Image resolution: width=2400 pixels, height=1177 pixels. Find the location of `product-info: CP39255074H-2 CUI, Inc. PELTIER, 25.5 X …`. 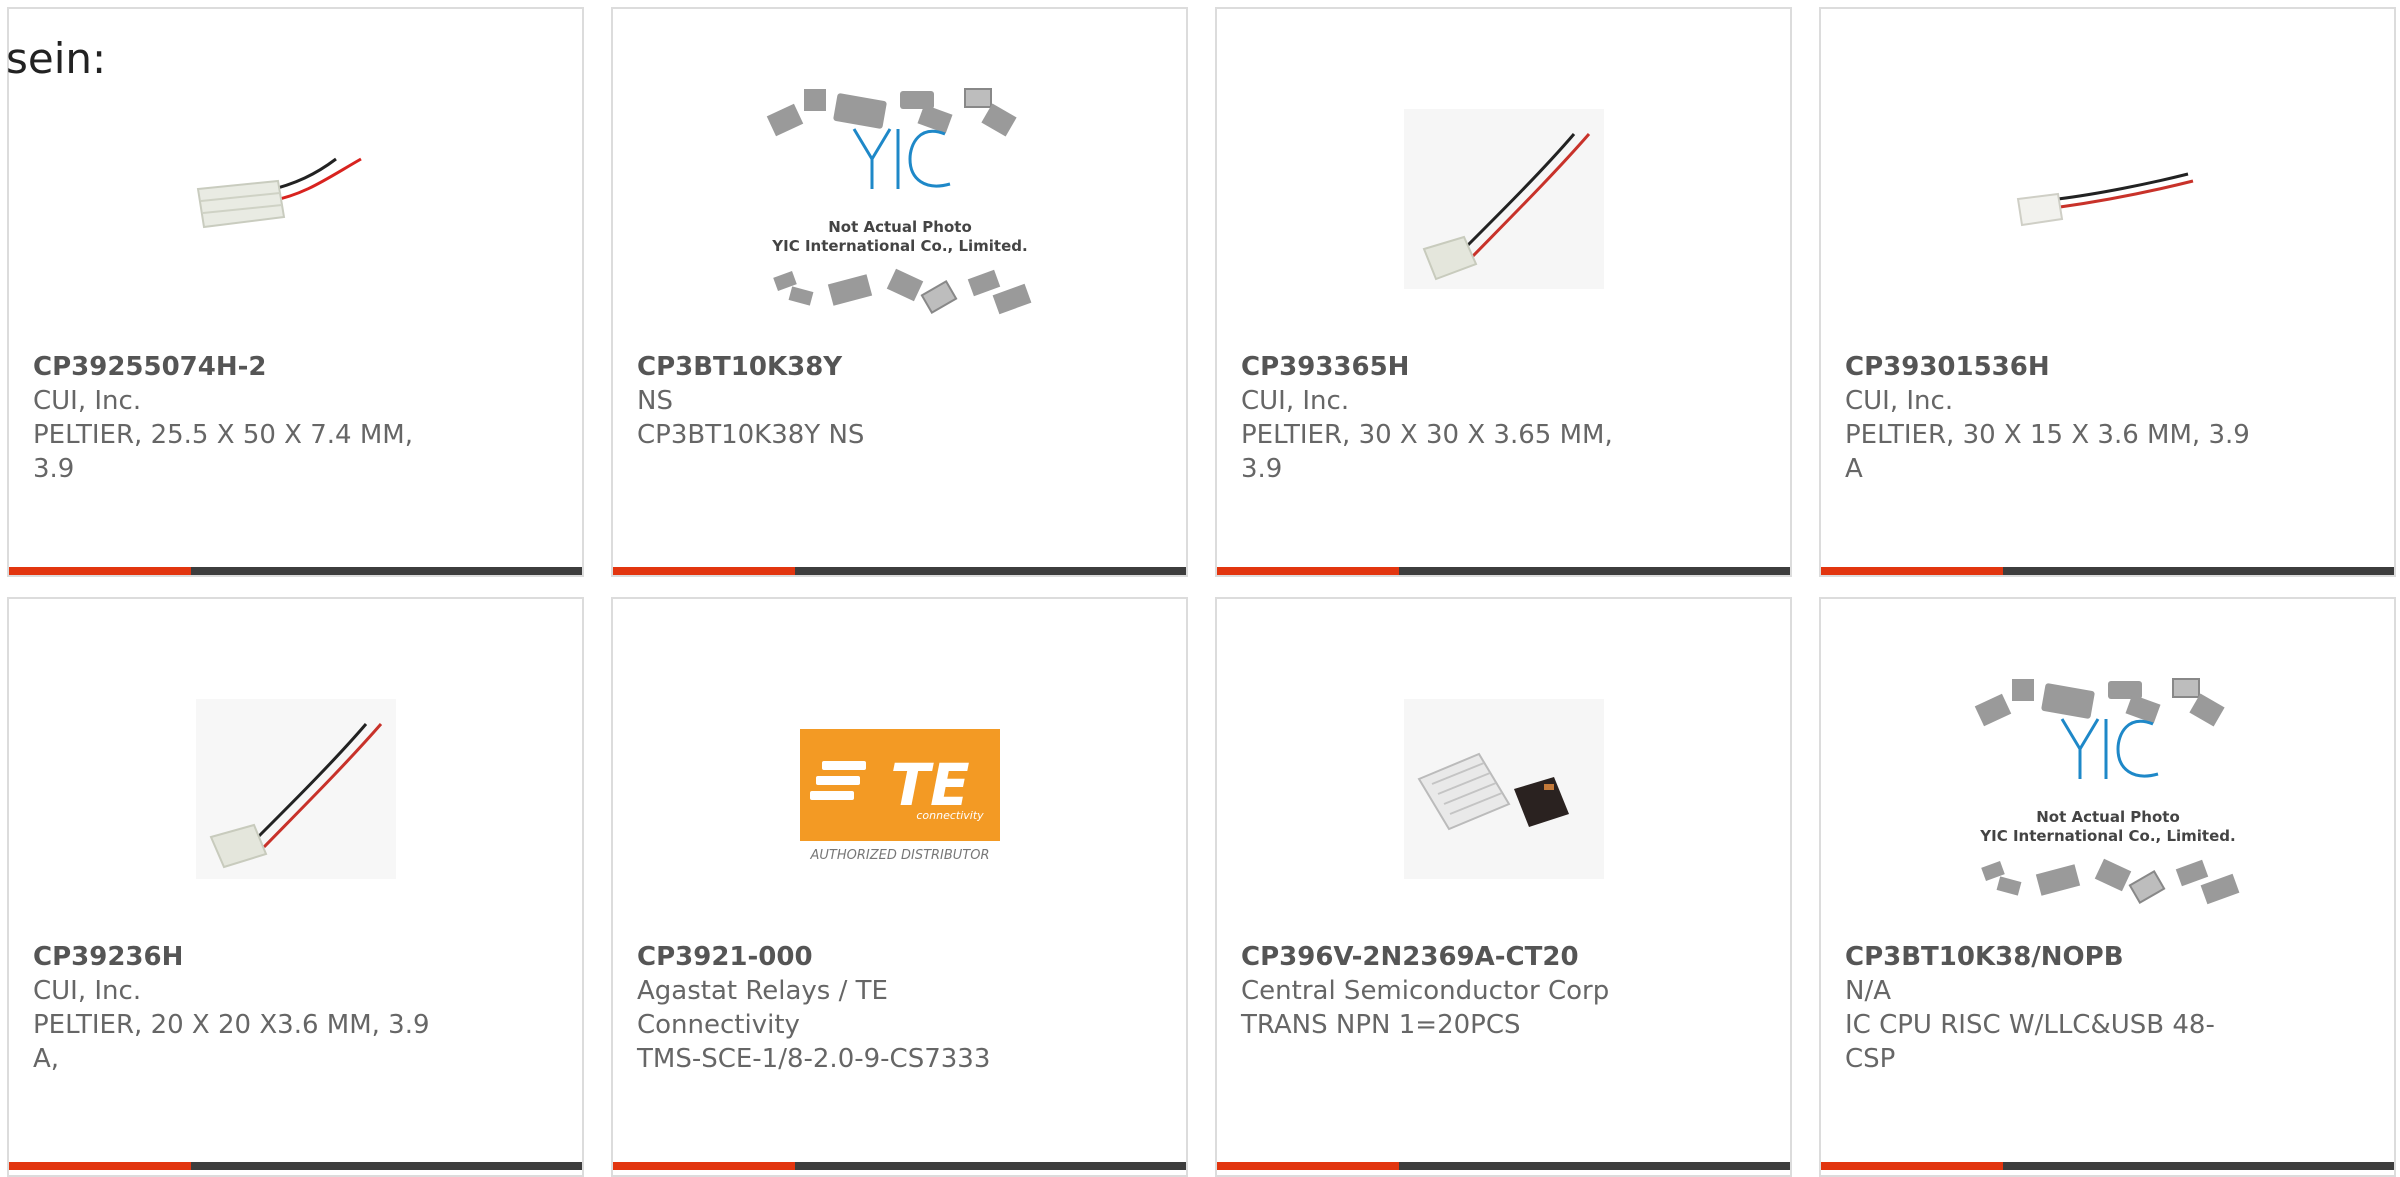

product-info: CP39255074H-2 CUI, Inc. PELTIER, 25.5 X … is located at coordinates (295, 418).